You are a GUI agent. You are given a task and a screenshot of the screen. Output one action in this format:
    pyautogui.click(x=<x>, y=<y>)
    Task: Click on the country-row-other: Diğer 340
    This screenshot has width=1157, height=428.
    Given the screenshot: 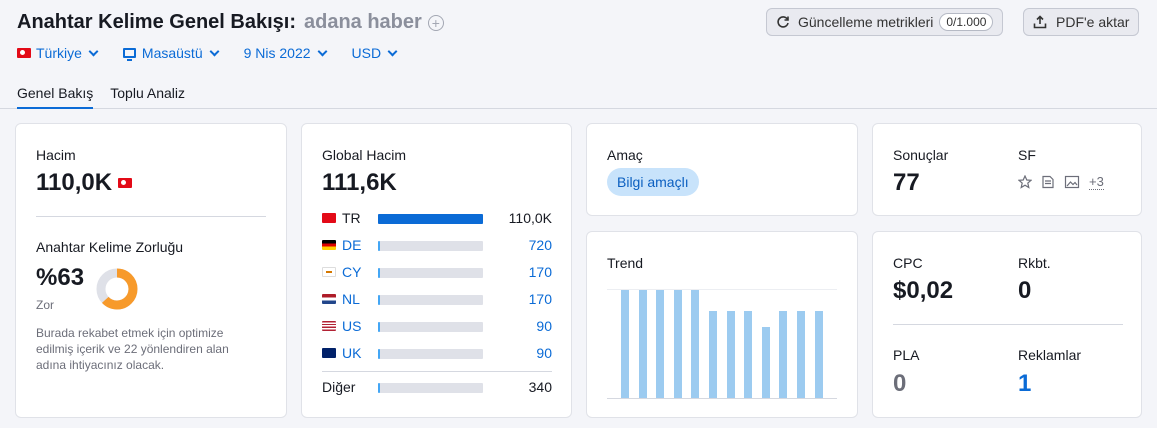 What is the action you would take?
    pyautogui.click(x=437, y=387)
    